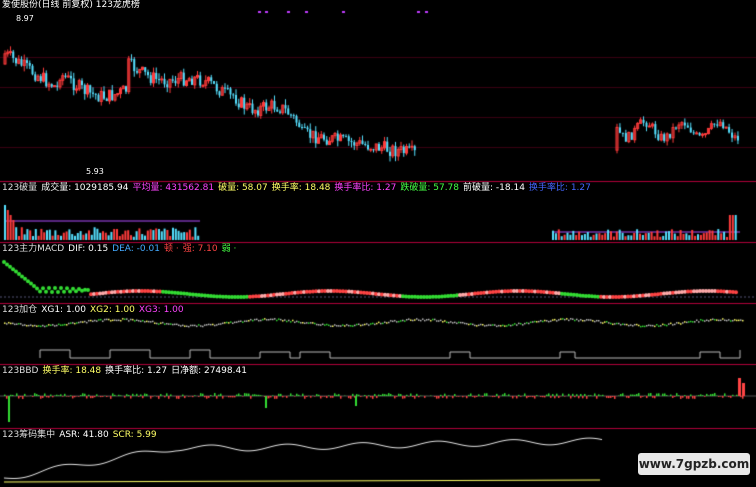 The image size is (756, 487). Describe the element at coordinates (171, 249) in the screenshot. I see `panel-macd-label: 顿 ·` at that location.